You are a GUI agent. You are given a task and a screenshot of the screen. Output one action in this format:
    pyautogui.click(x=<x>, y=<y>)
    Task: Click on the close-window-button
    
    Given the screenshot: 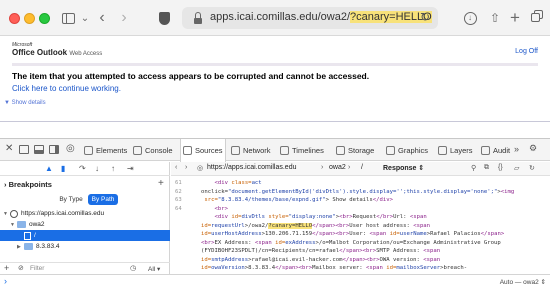 What is the action you would take?
    pyautogui.click(x=14, y=18)
    